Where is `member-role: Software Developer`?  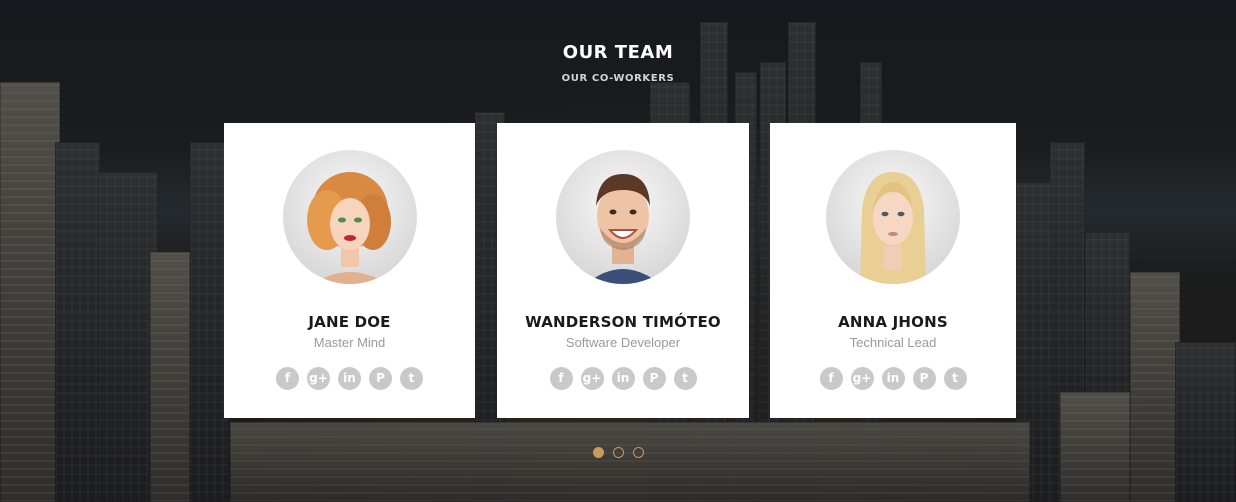 member-role: Software Developer is located at coordinates (623, 342).